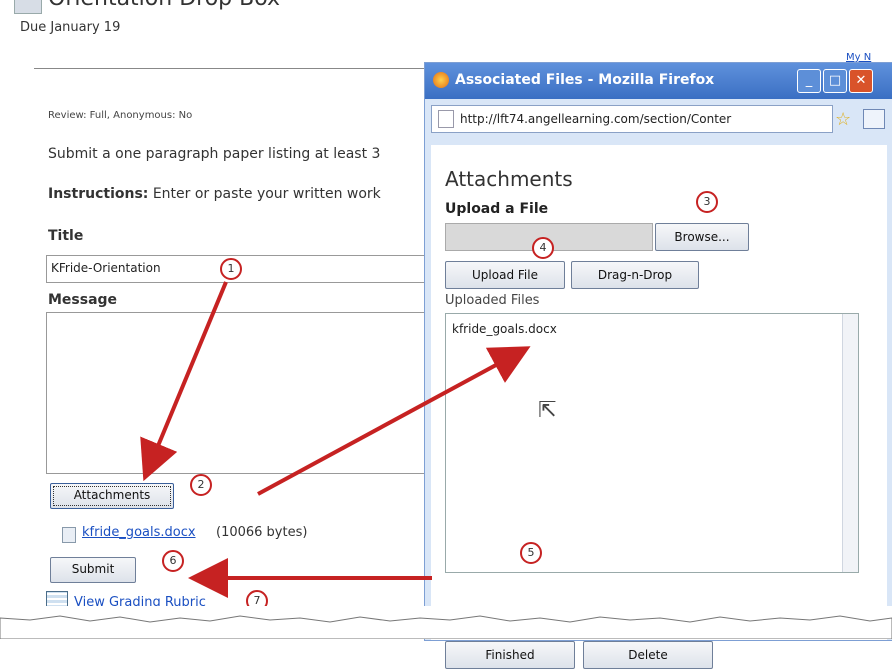 The image size is (892, 669). Describe the element at coordinates (543, 248) in the screenshot. I see `callout-4: 4` at that location.